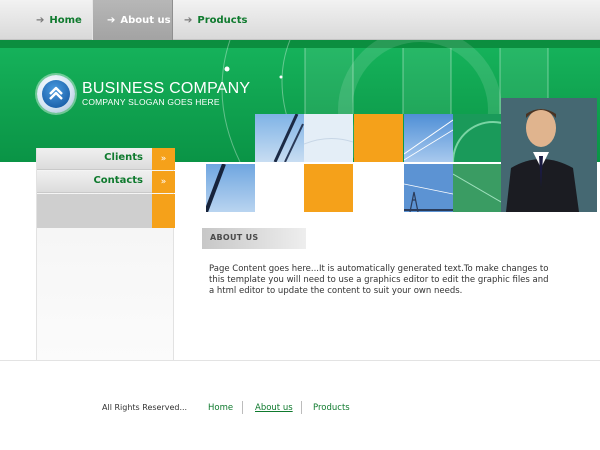 The width and height of the screenshot is (600, 450). Describe the element at coordinates (300, 360) in the screenshot. I see `footer-divider` at that location.